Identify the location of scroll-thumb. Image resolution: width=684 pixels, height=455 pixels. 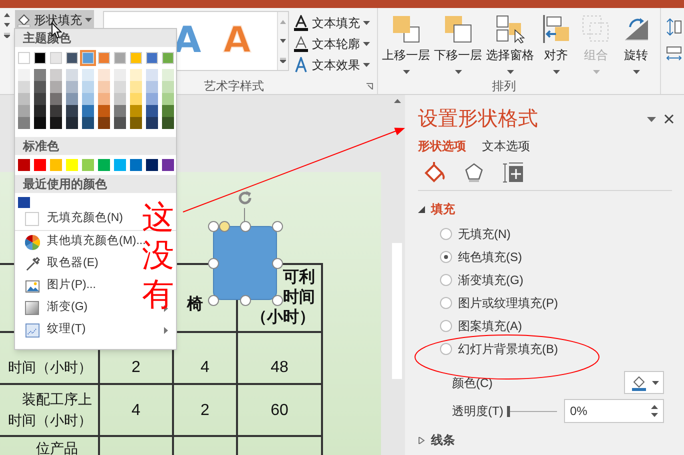
(397, 311).